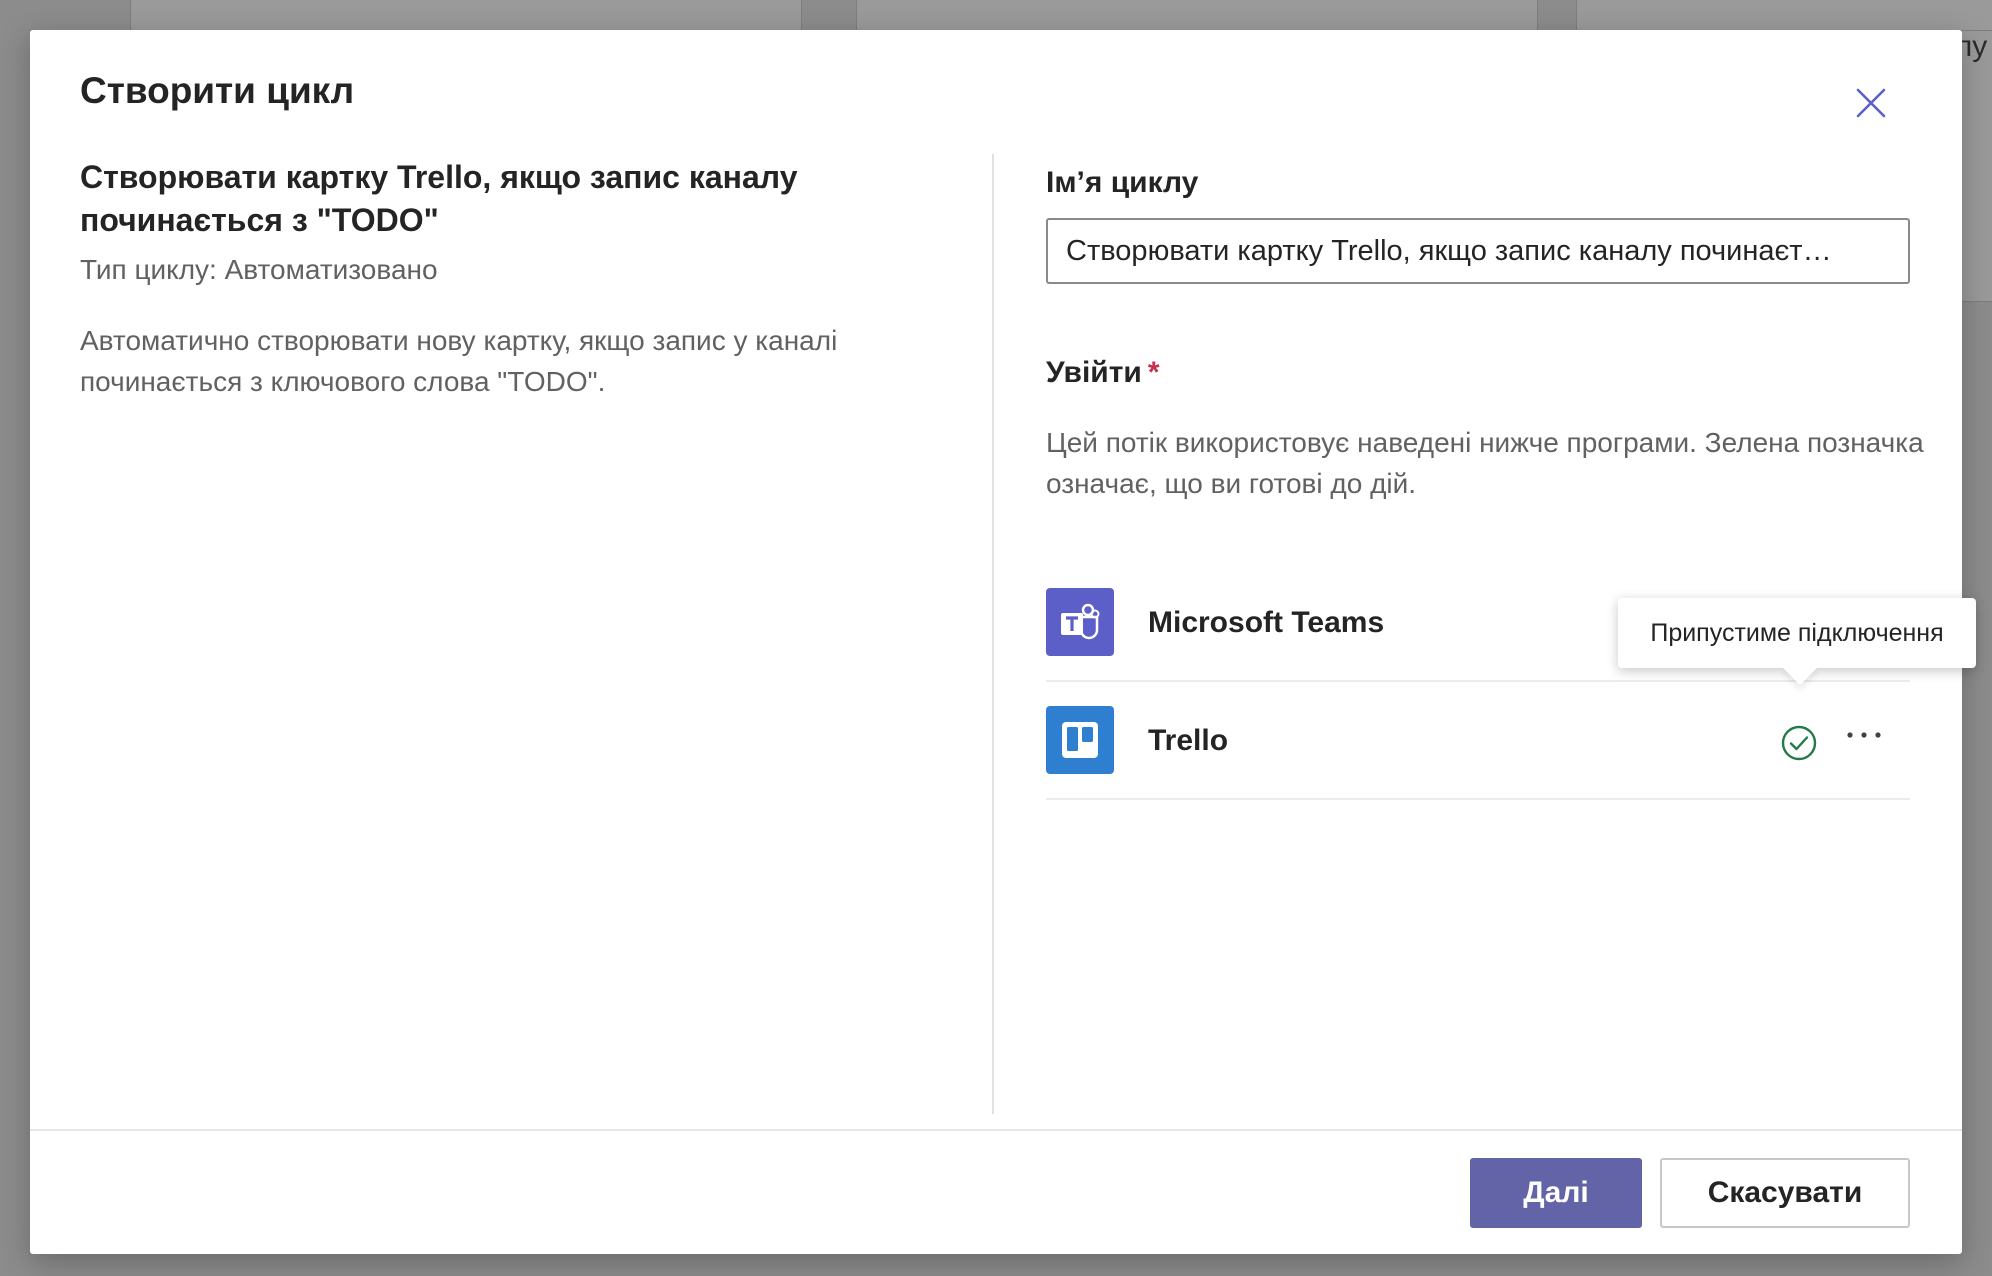 The height and width of the screenshot is (1276, 1992). What do you see at coordinates (996, 1130) in the screenshot?
I see `footer-divider` at bounding box center [996, 1130].